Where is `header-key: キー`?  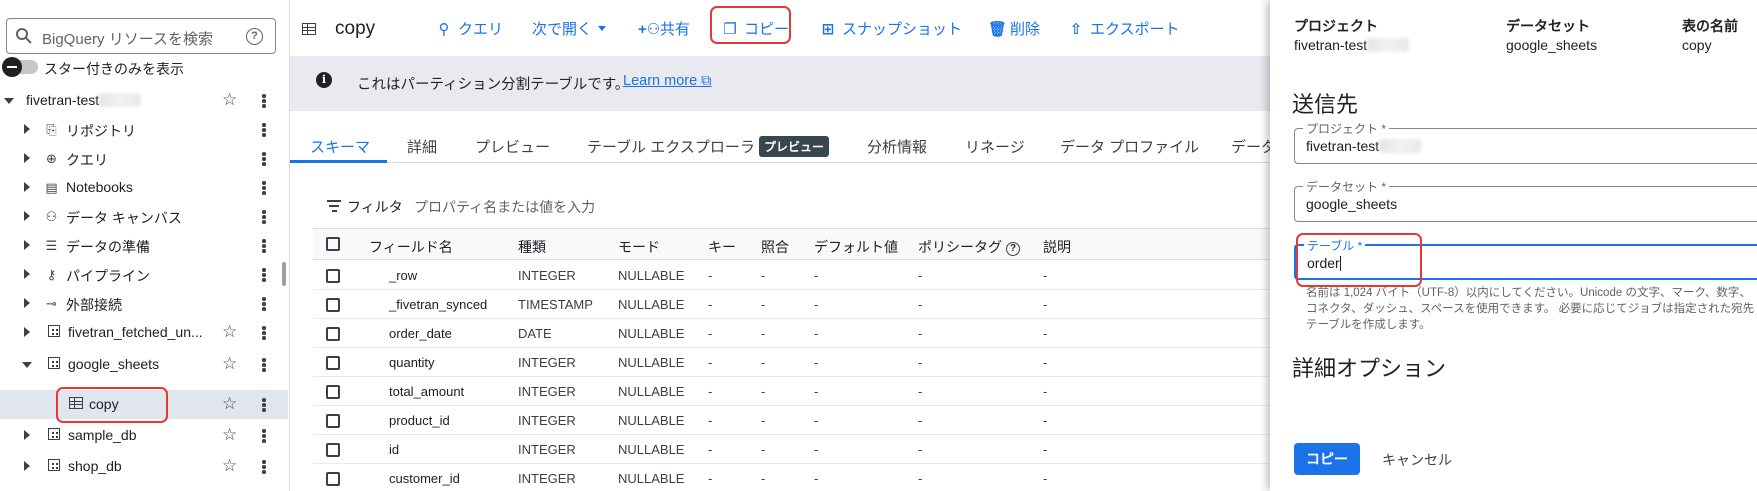
header-key: キー is located at coordinates (722, 247).